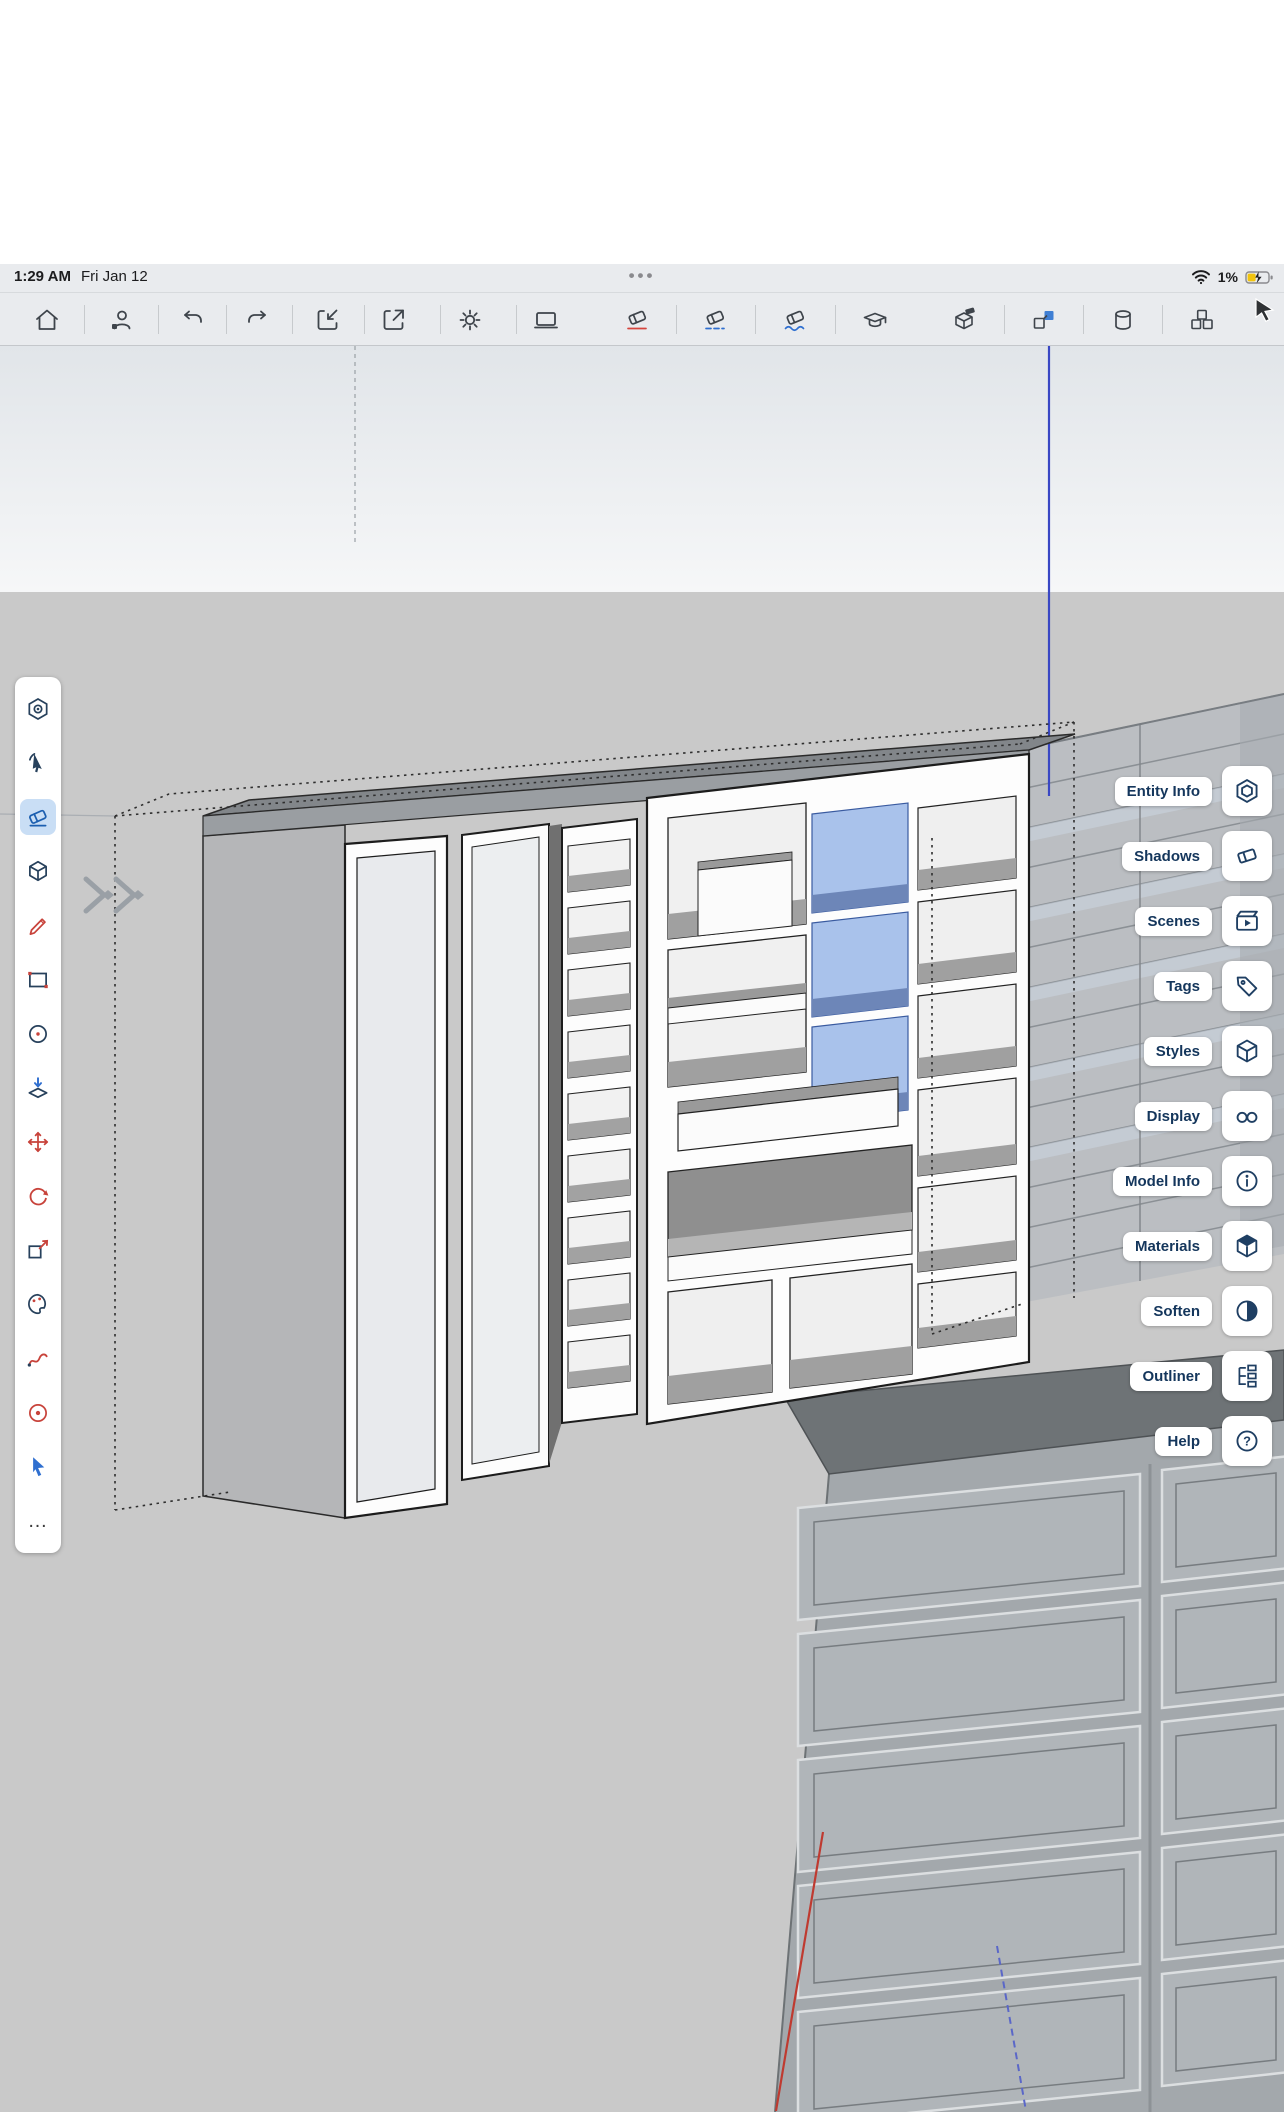 Image resolution: width=1284 pixels, height=2124 pixels. What do you see at coordinates (1173, 1116) in the screenshot?
I see `display-label: Display` at bounding box center [1173, 1116].